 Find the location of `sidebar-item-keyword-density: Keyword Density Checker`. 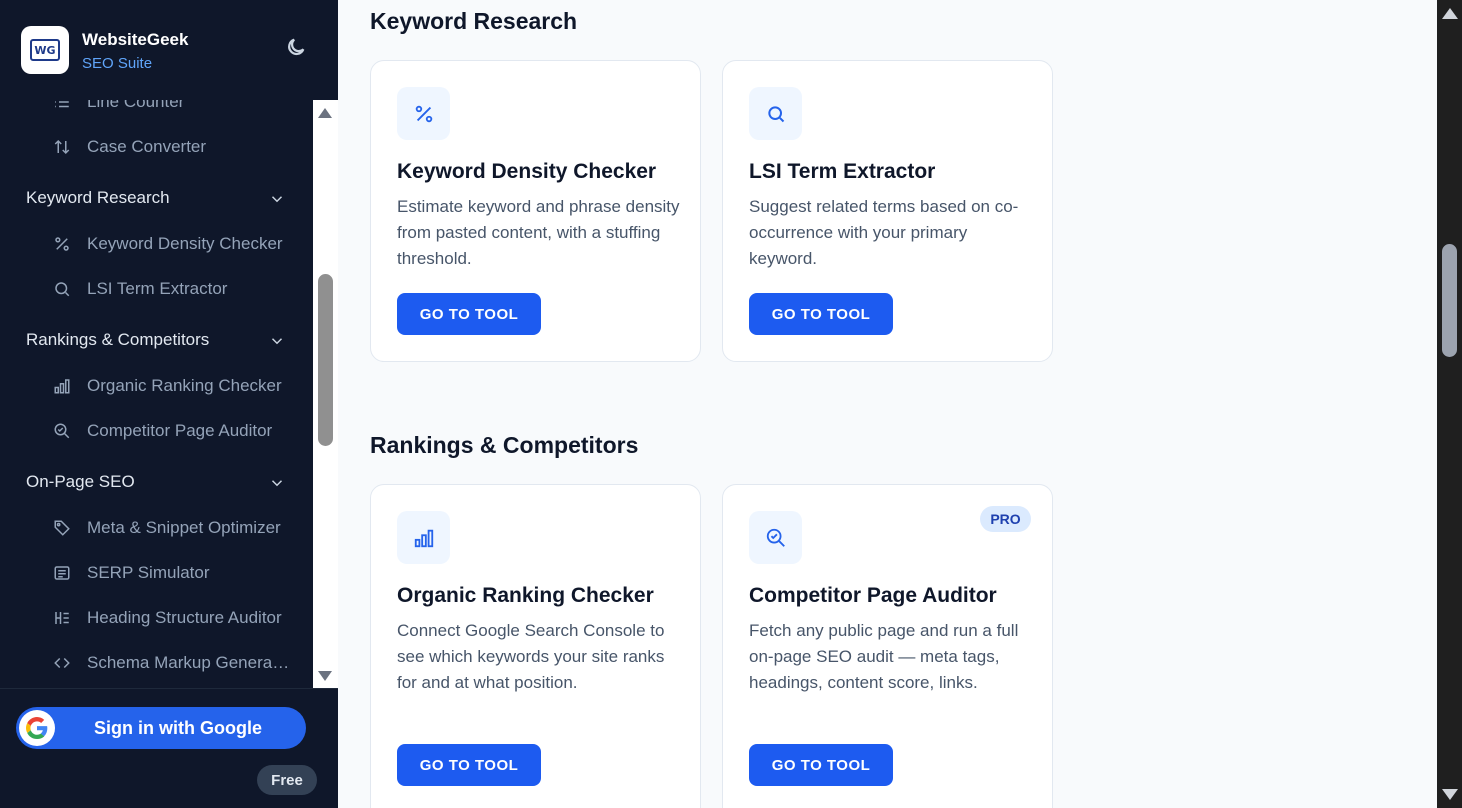

sidebar-item-keyword-density: Keyword Density Checker is located at coordinates (156, 244).